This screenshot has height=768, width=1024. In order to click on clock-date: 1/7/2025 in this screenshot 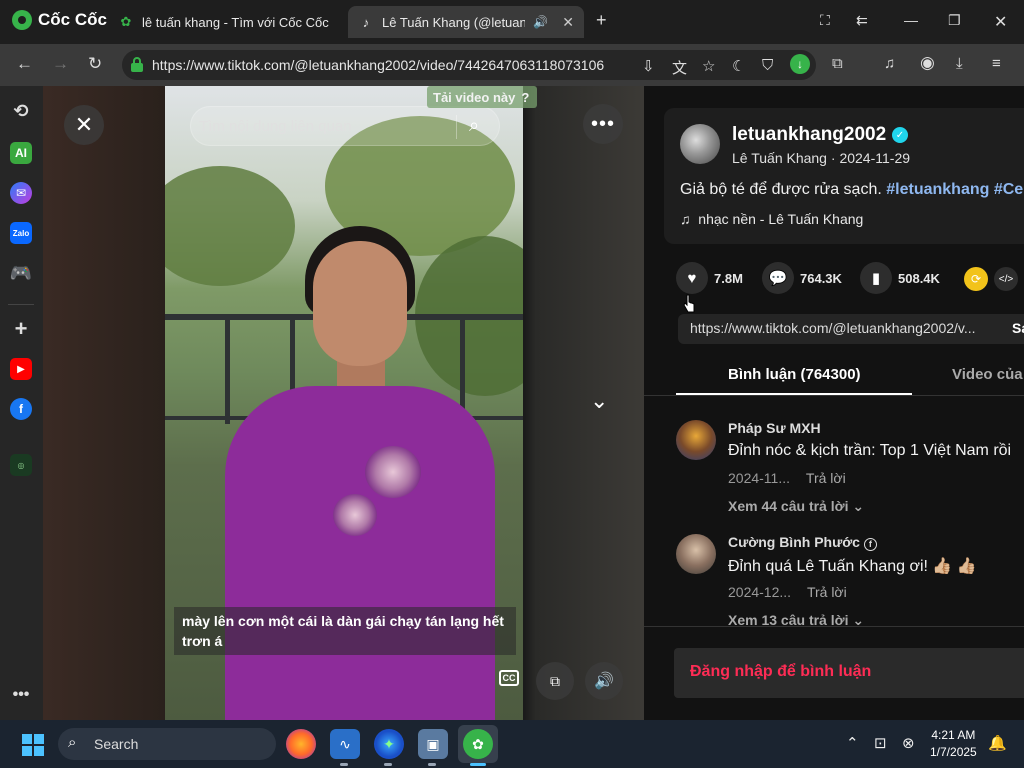, I will do `click(953, 752)`.